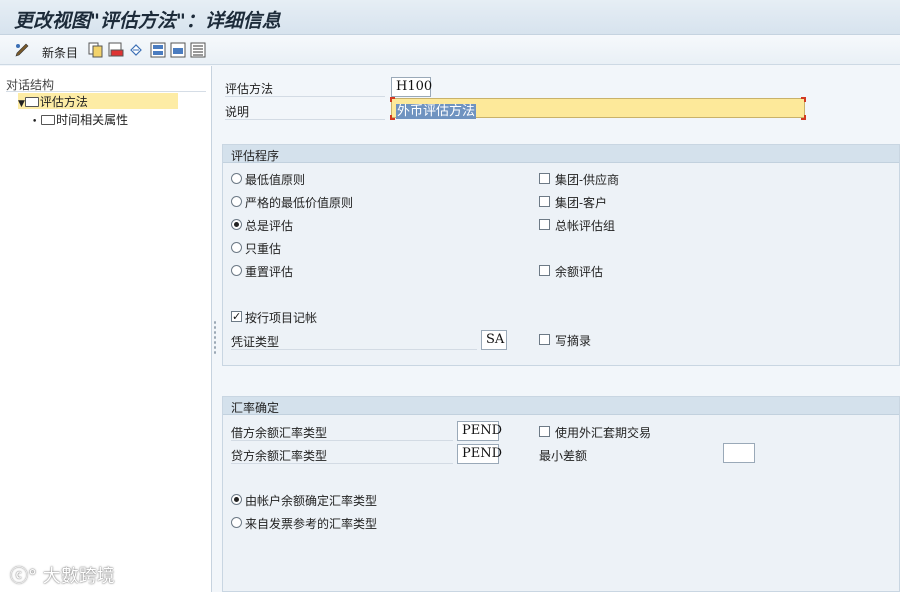  I want to click on radio-strict-lowest-value, so click(236, 201).